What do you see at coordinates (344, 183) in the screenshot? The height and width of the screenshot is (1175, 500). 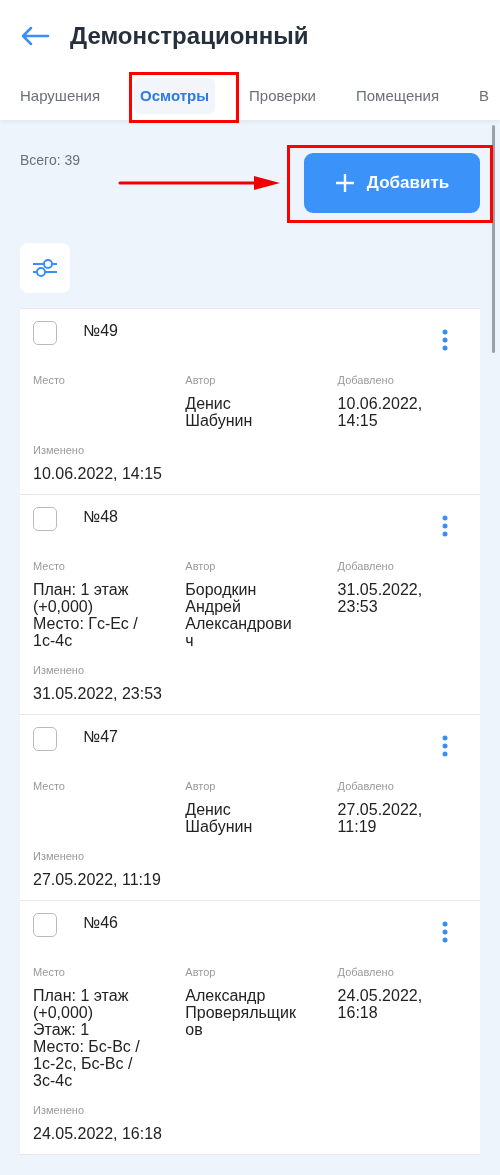 I see `plus-icon` at bounding box center [344, 183].